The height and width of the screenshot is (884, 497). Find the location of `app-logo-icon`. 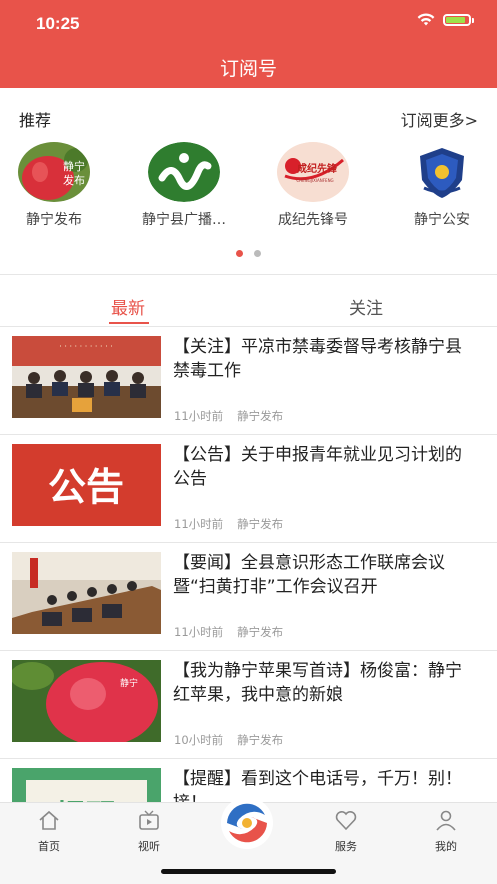

app-logo-icon is located at coordinates (247, 823).